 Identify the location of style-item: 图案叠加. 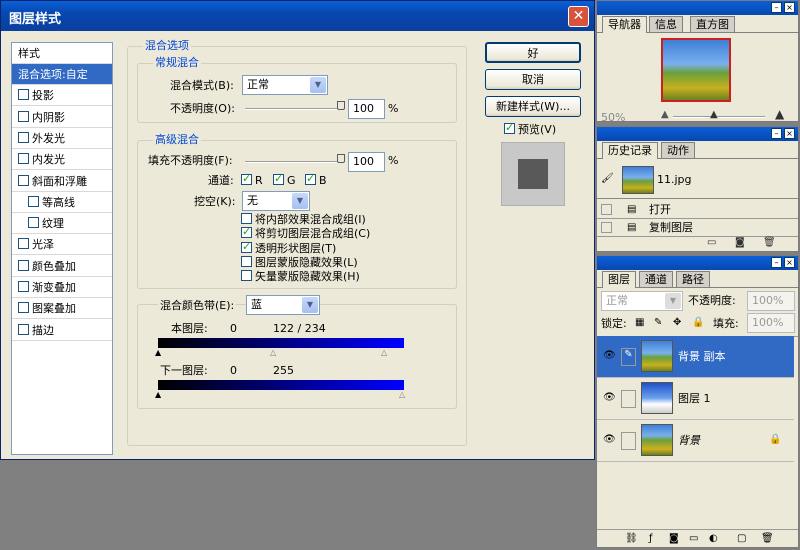
(62, 309).